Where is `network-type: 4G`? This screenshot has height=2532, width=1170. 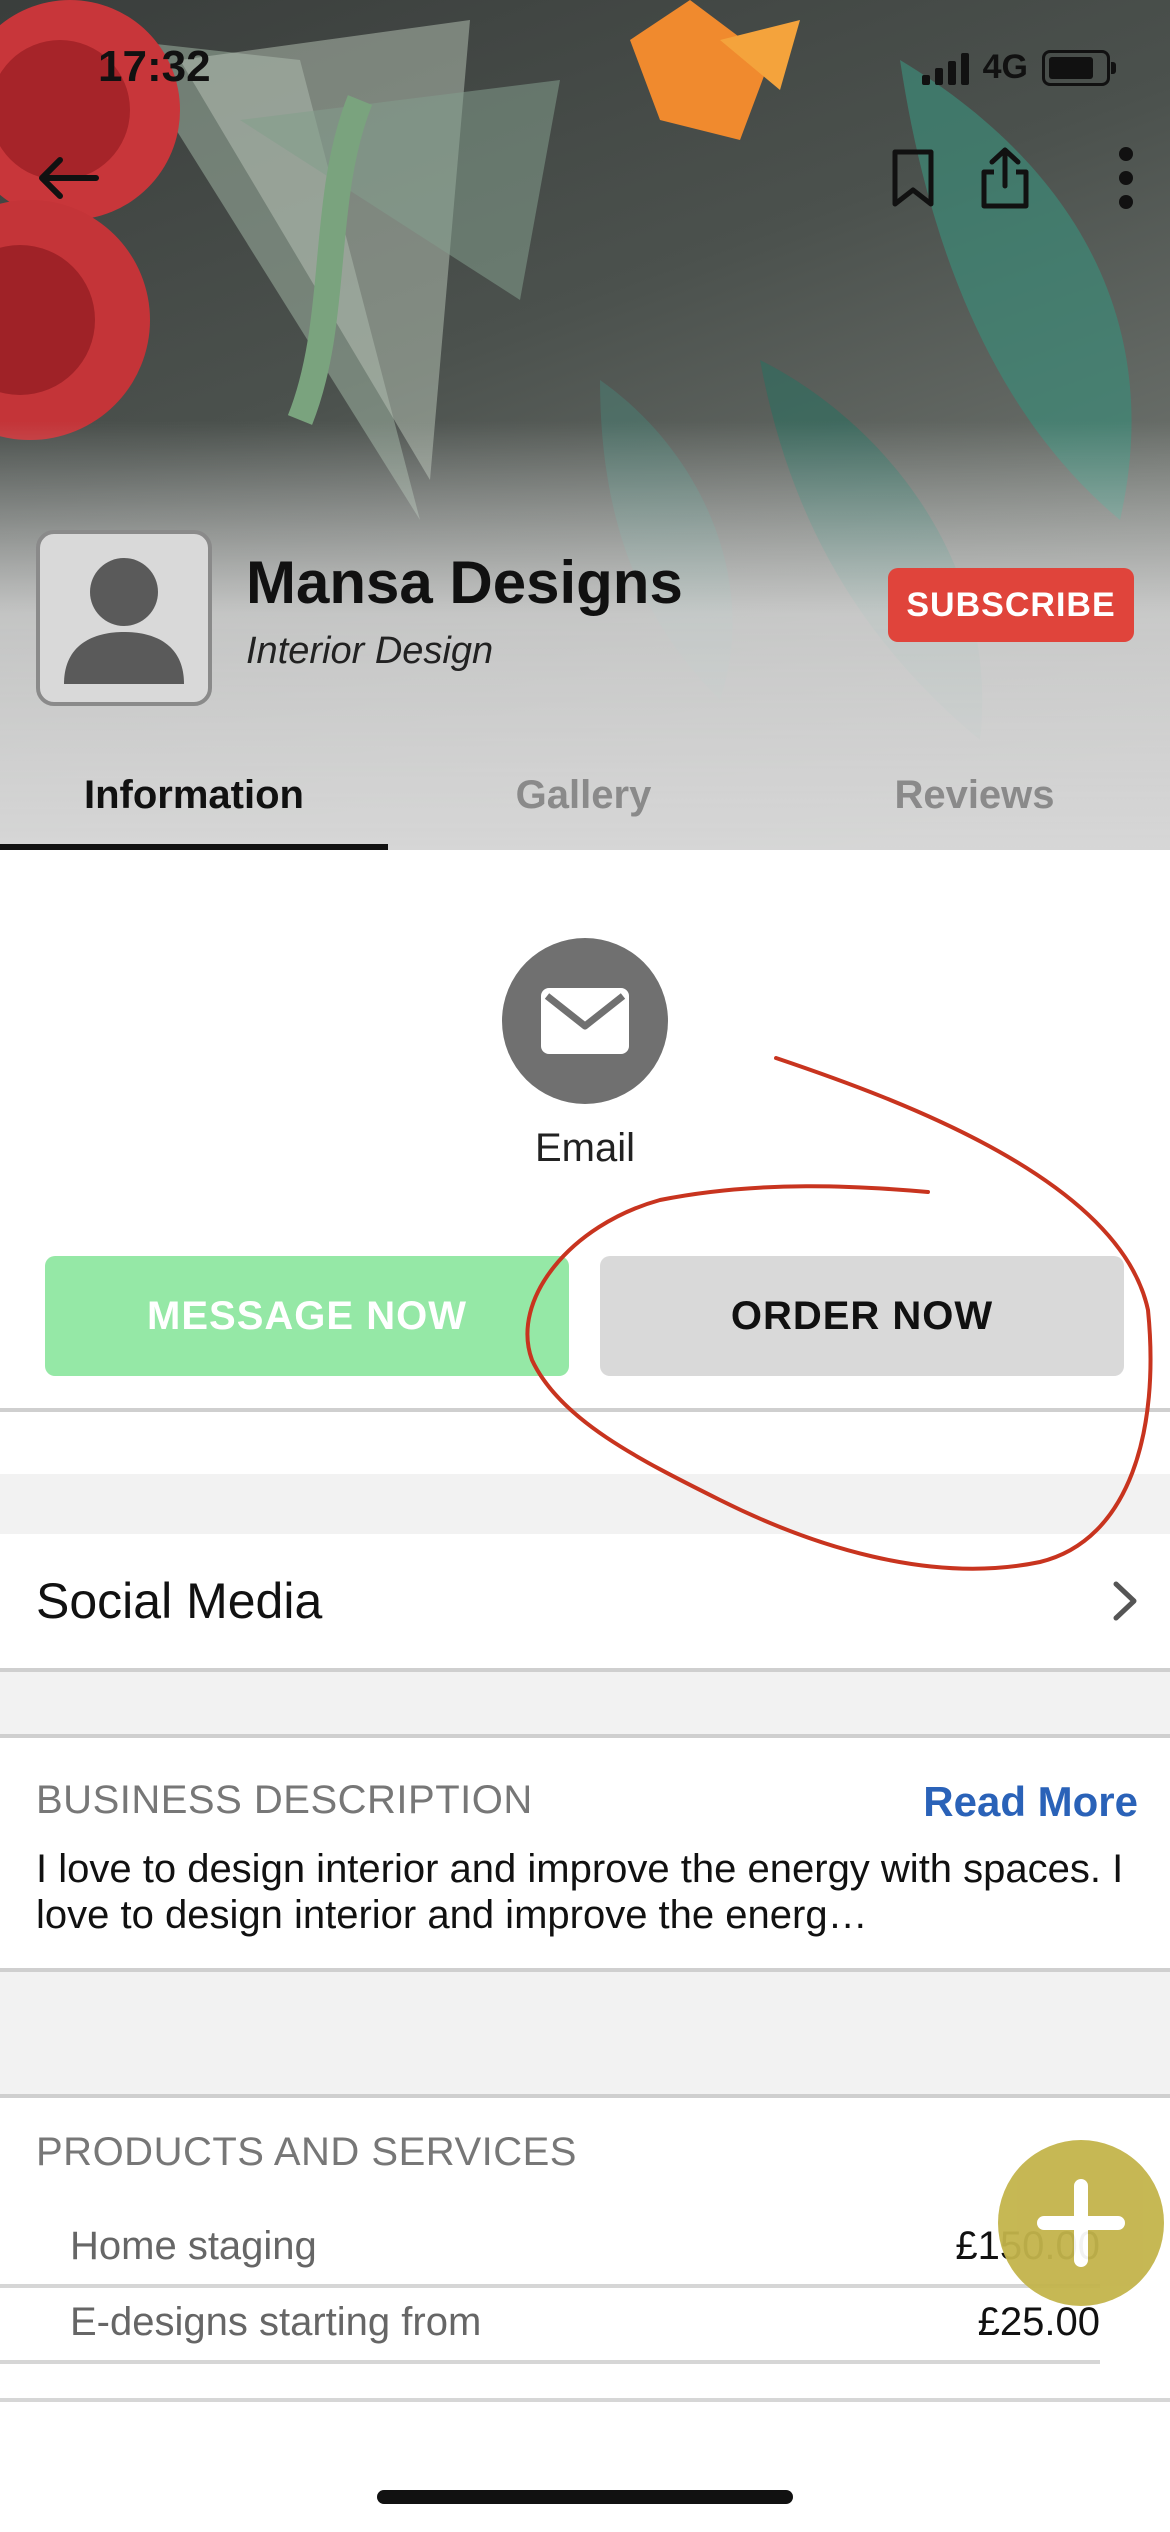
network-type: 4G is located at coordinates (1005, 67).